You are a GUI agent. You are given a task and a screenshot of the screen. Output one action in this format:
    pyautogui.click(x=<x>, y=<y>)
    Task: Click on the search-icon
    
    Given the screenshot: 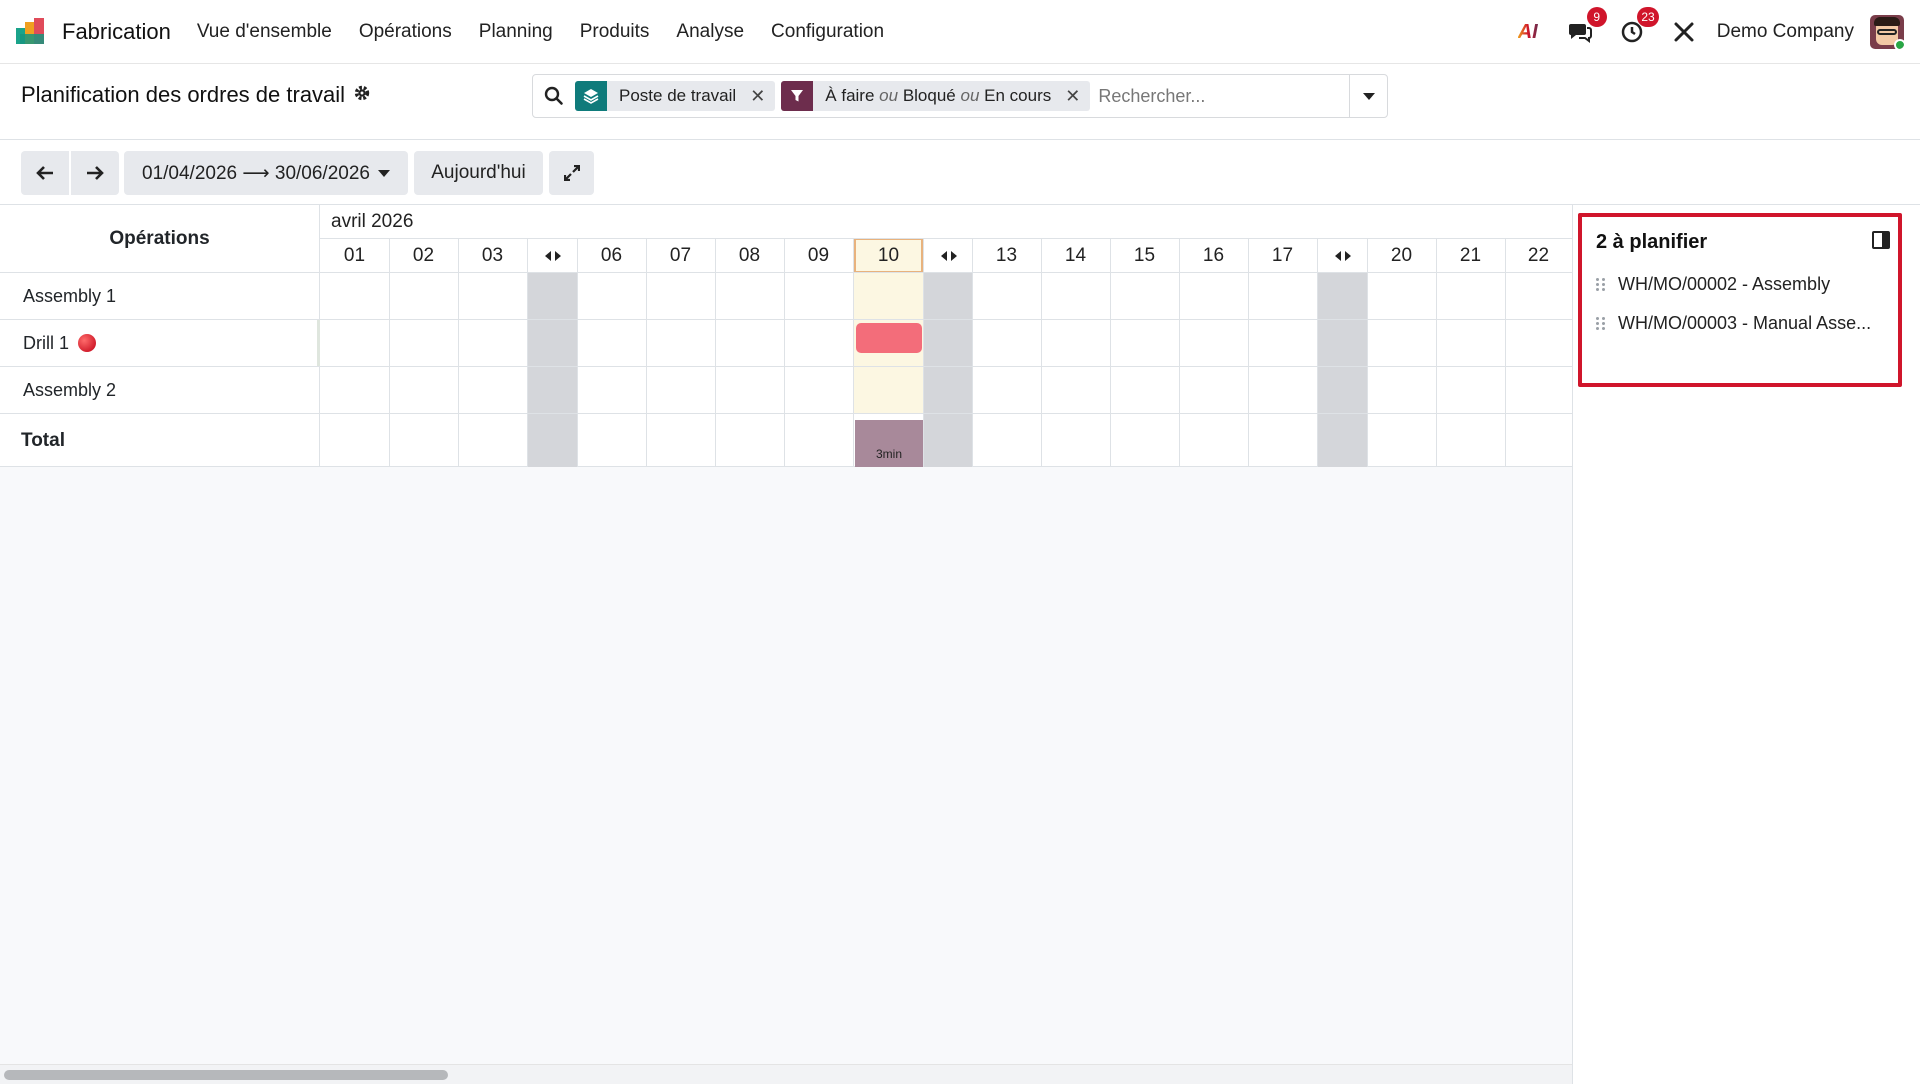 What is the action you would take?
    pyautogui.click(x=554, y=96)
    